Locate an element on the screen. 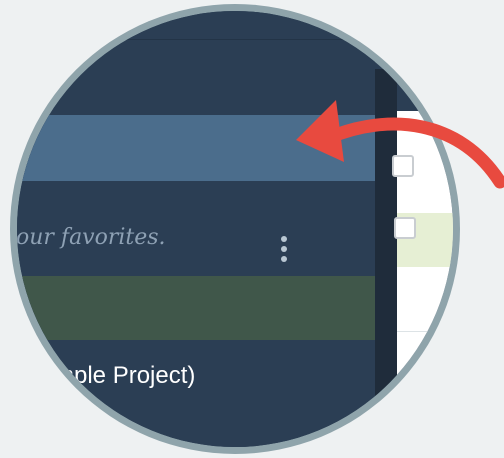 This screenshot has width=504, height=458. pane-divider is located at coordinates (386, 258).